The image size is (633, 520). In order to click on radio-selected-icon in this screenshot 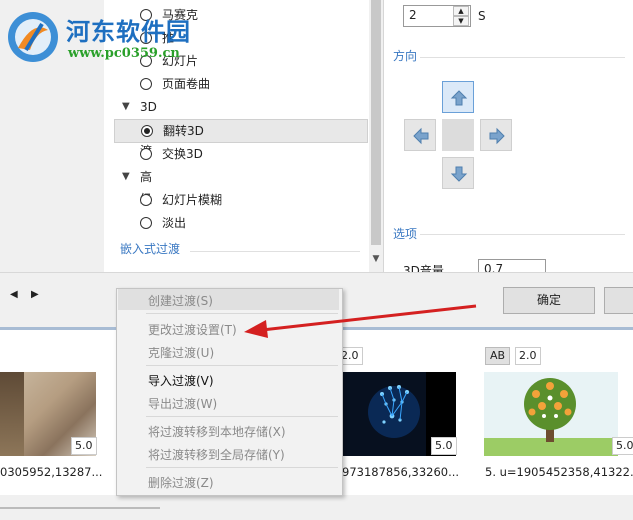, I will do `click(147, 131)`.